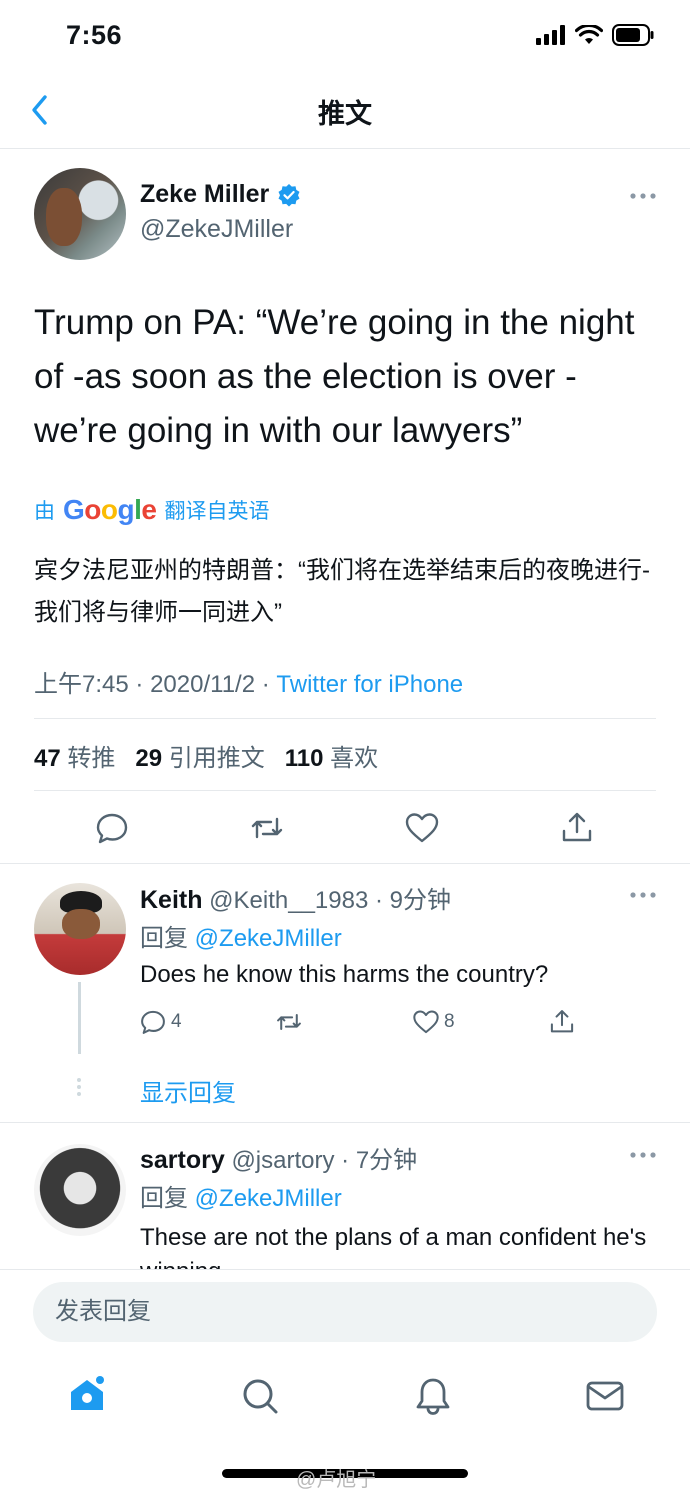 The height and width of the screenshot is (1493, 690). I want to click on reply-retweet-button, so click(289, 1022).